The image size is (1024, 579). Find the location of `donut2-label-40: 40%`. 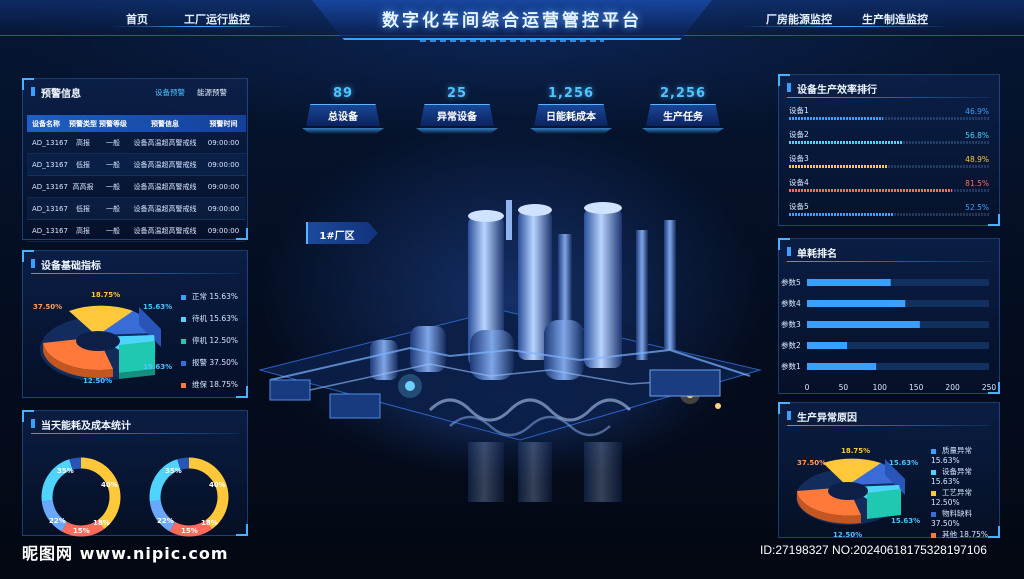

donut2-label-40: 40% is located at coordinates (217, 485).